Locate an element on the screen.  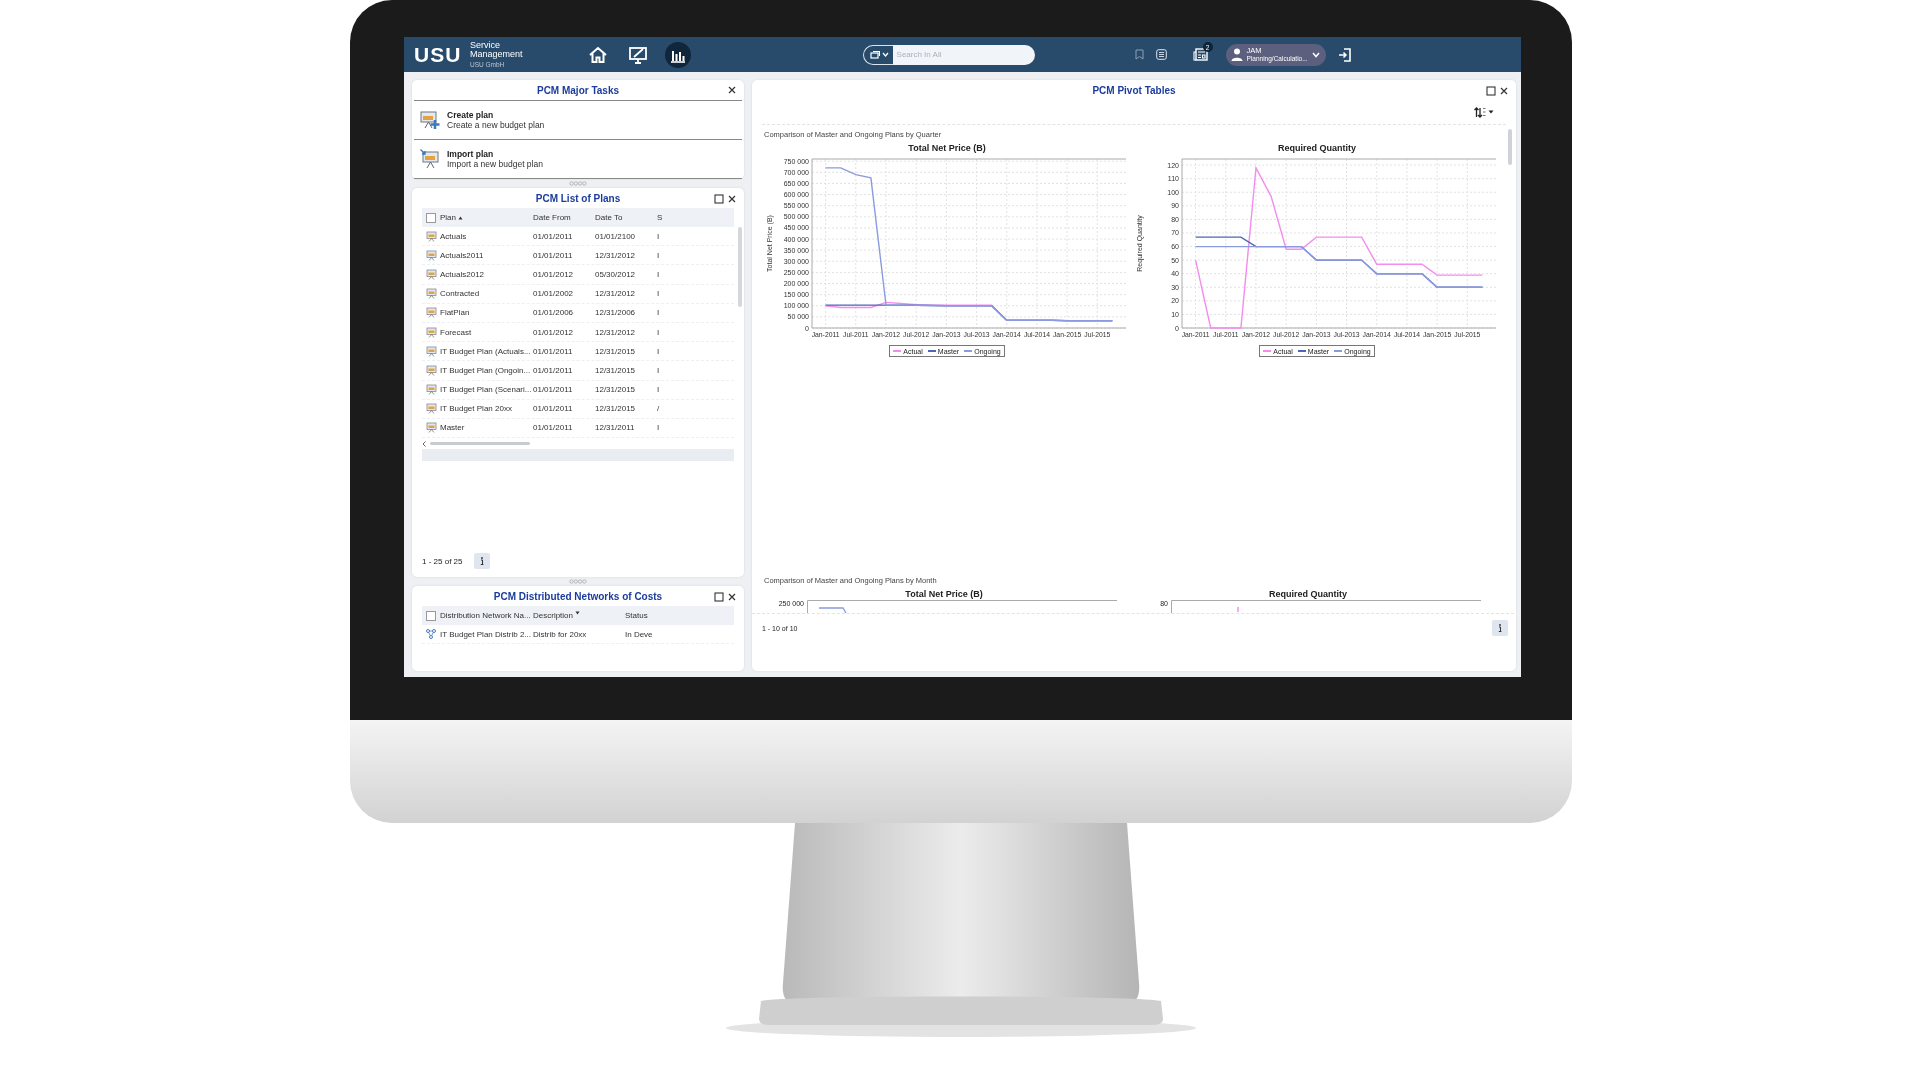
table-cell-text: In Deve is located at coordinates (639, 634).